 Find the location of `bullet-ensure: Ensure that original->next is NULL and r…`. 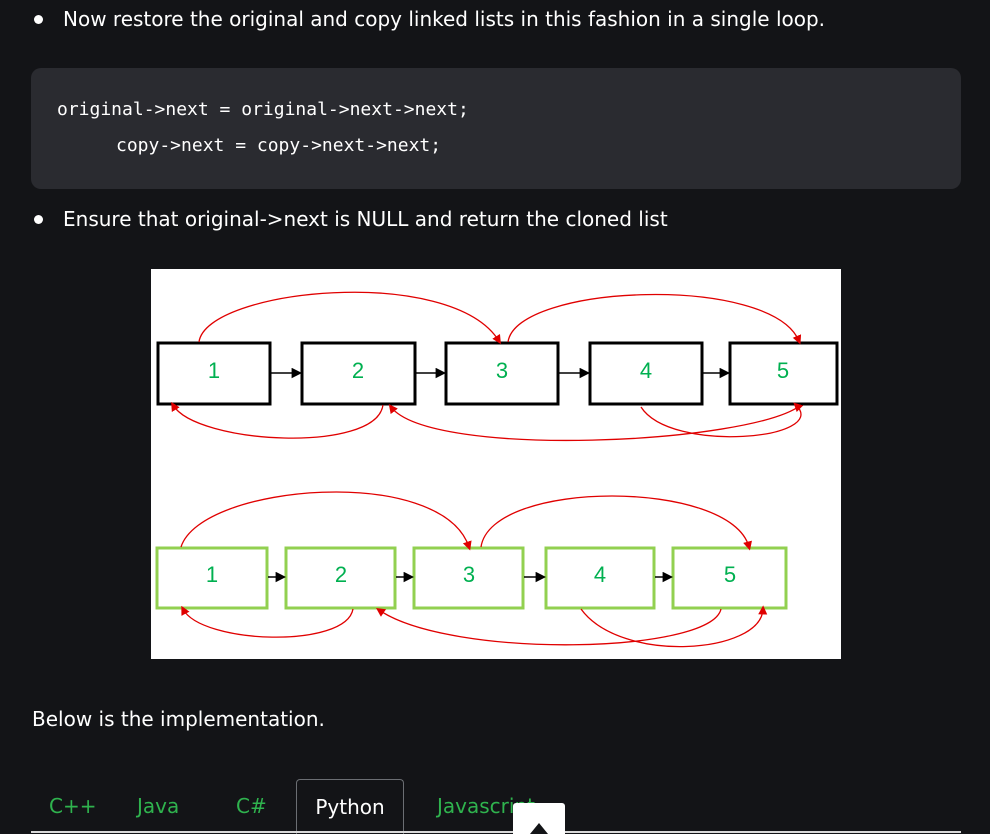

bullet-ensure: Ensure that original->next is NULL and r… is located at coordinates (351, 219).